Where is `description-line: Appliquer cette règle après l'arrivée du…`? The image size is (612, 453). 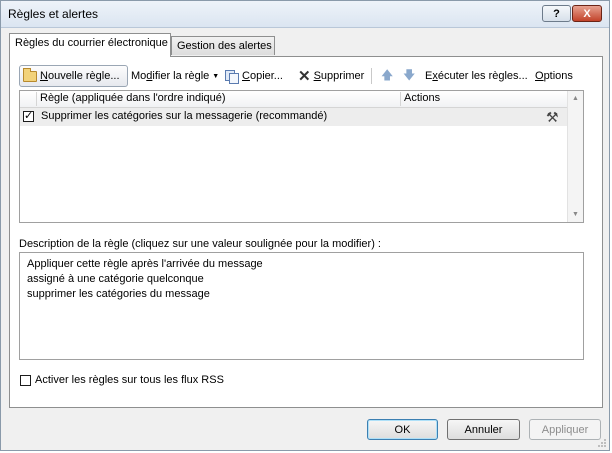 description-line: Appliquer cette règle après l'arrivée du… is located at coordinates (145, 264).